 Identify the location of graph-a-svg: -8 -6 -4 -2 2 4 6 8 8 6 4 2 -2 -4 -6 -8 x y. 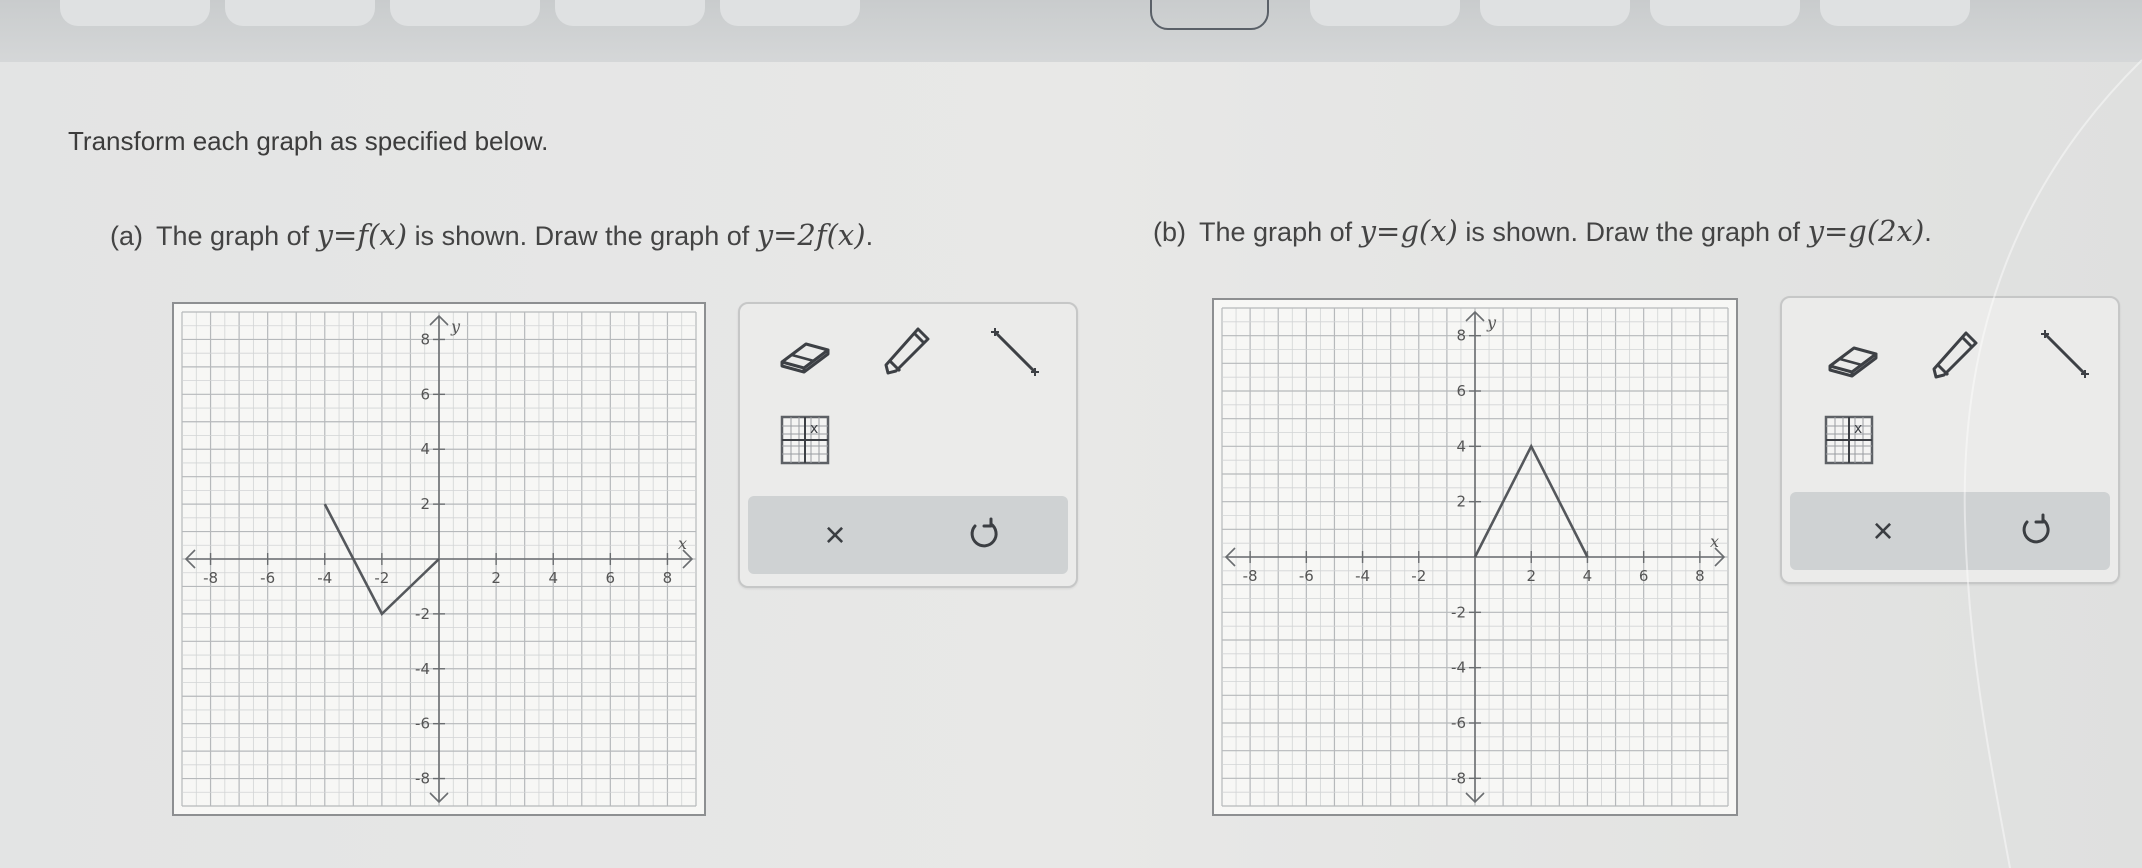
(439, 559).